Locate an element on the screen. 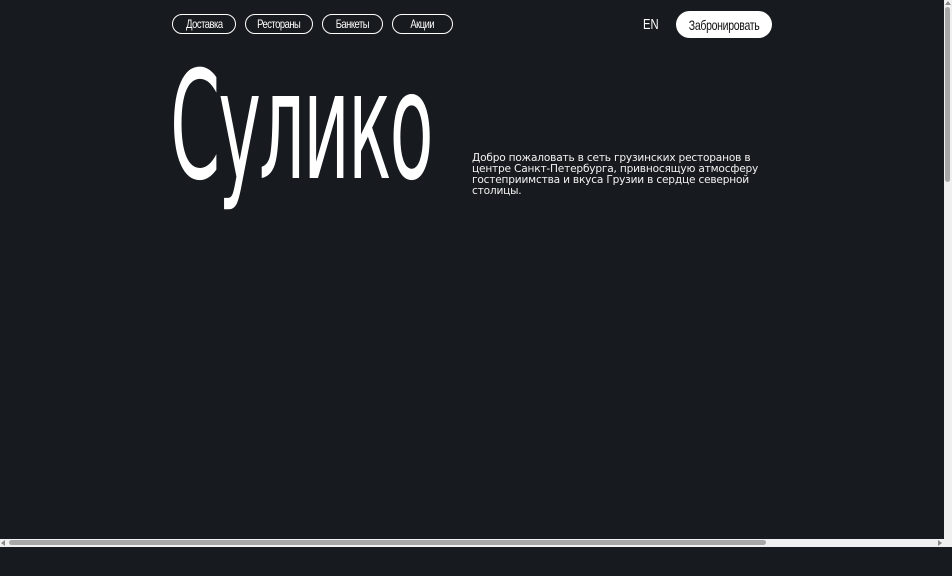 The image size is (952, 576). nav-restaurants-label: Рестораны is located at coordinates (279, 24).